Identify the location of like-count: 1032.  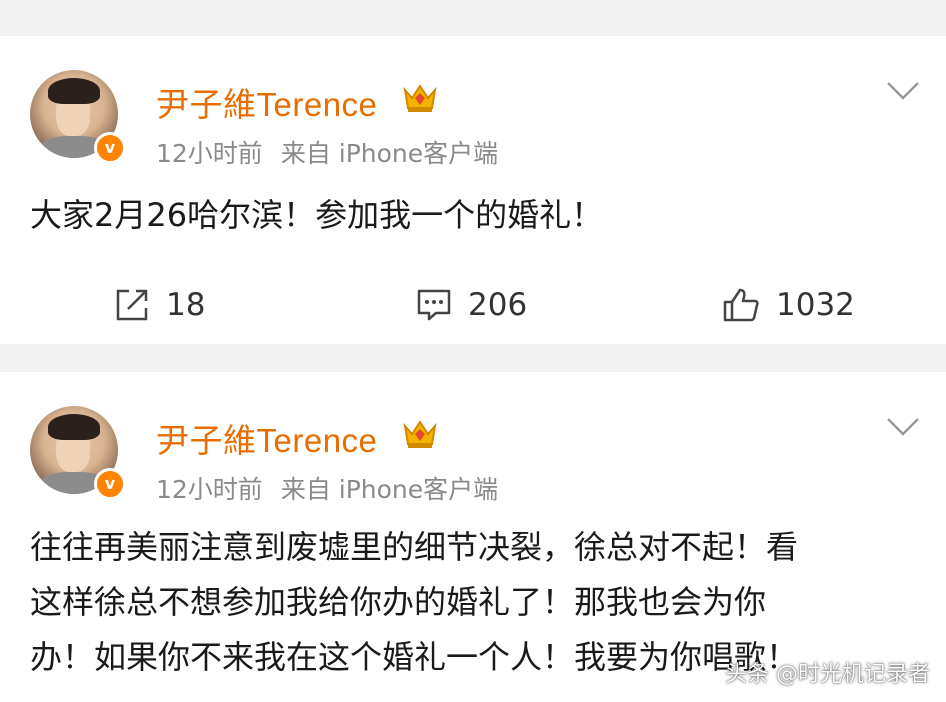
(815, 305).